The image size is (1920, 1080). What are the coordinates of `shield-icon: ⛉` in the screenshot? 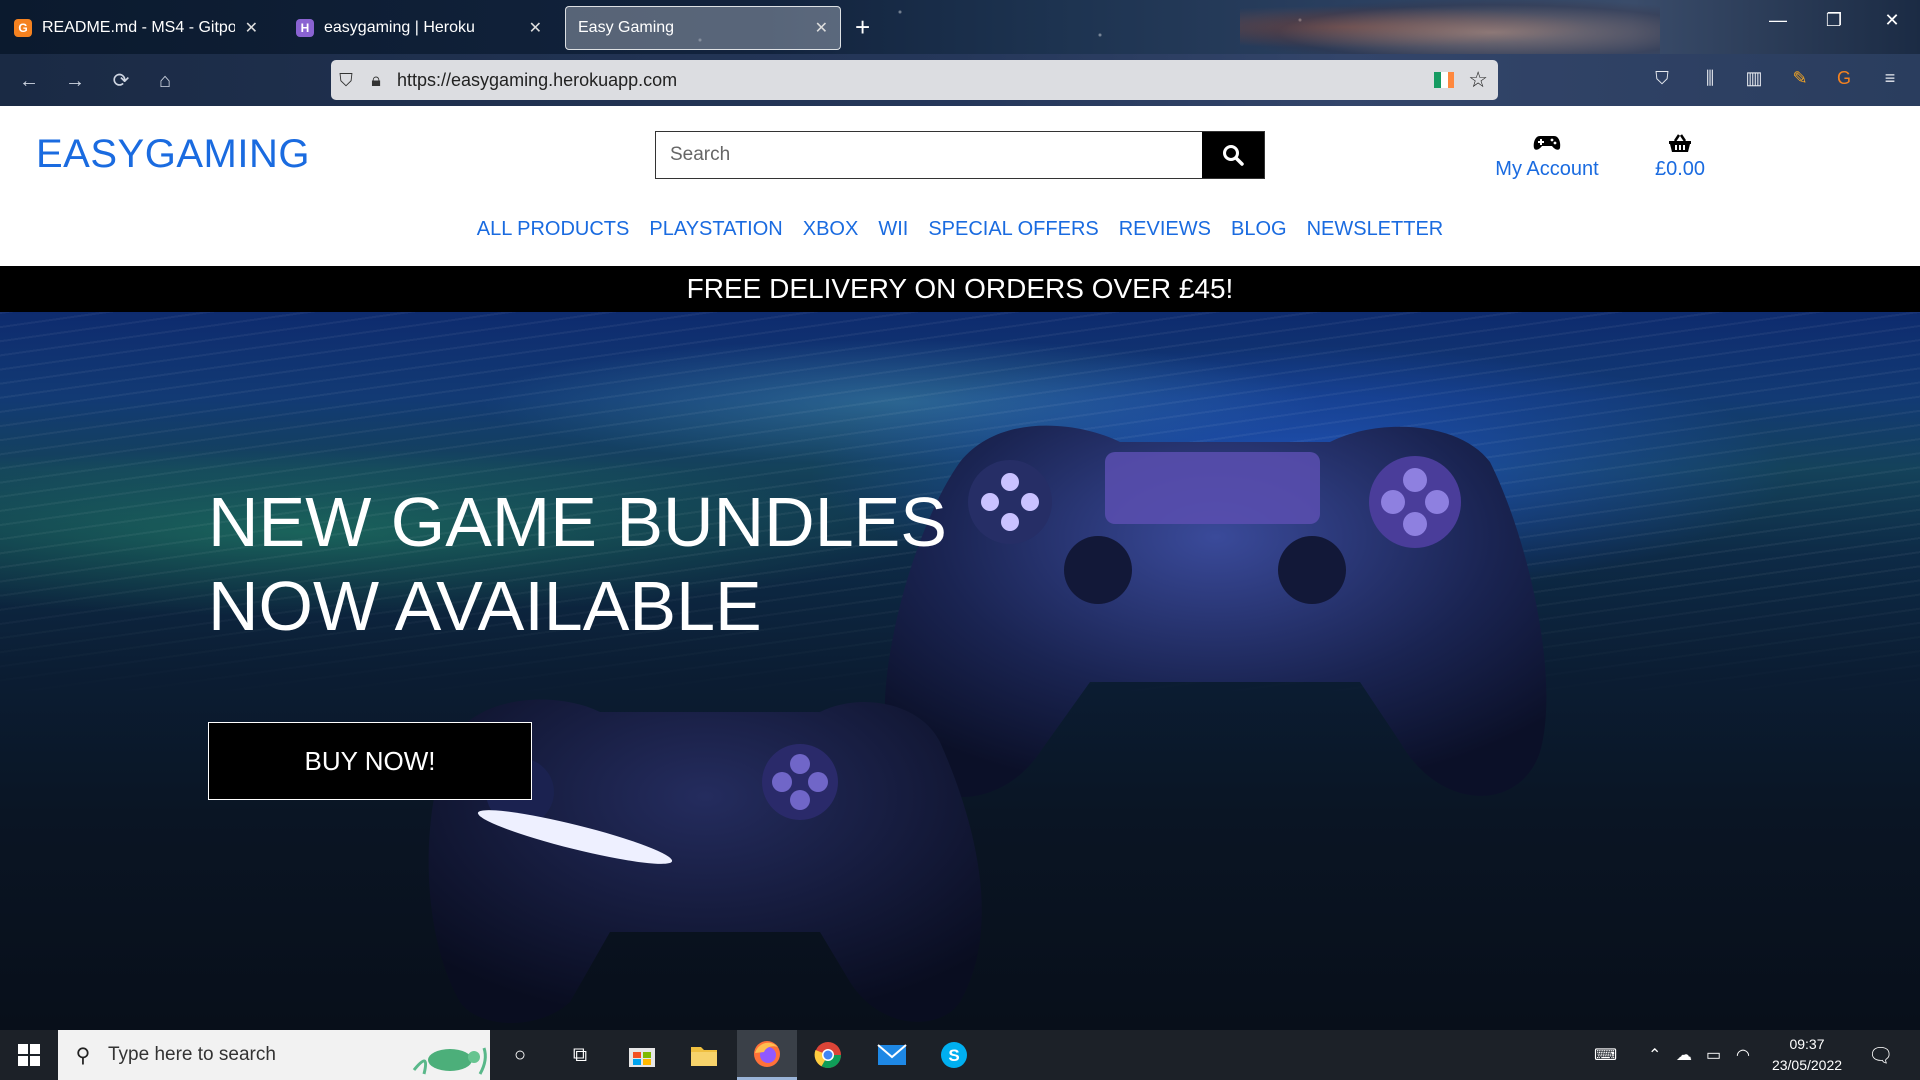 It's located at (346, 80).